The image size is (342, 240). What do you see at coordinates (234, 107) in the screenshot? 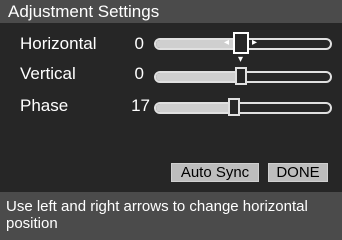
I see `phase-slider-handle` at bounding box center [234, 107].